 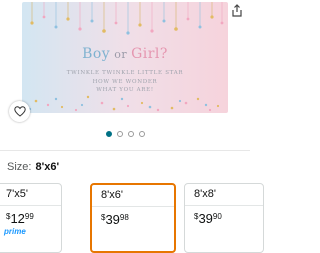 I want to click on confetti-decoration, so click(x=124, y=103).